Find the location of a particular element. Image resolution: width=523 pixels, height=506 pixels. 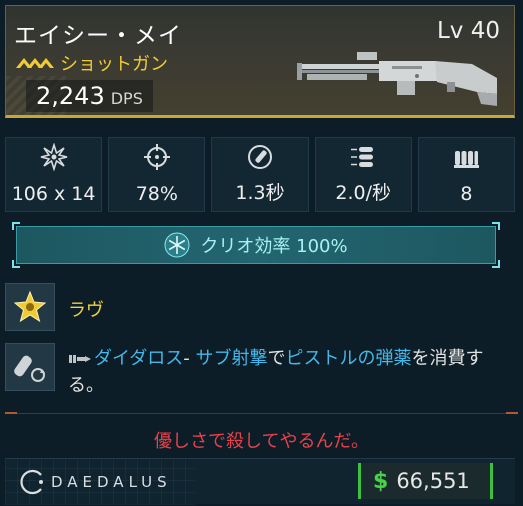

element-bar: クリオ効率 100% is located at coordinates (256, 245).